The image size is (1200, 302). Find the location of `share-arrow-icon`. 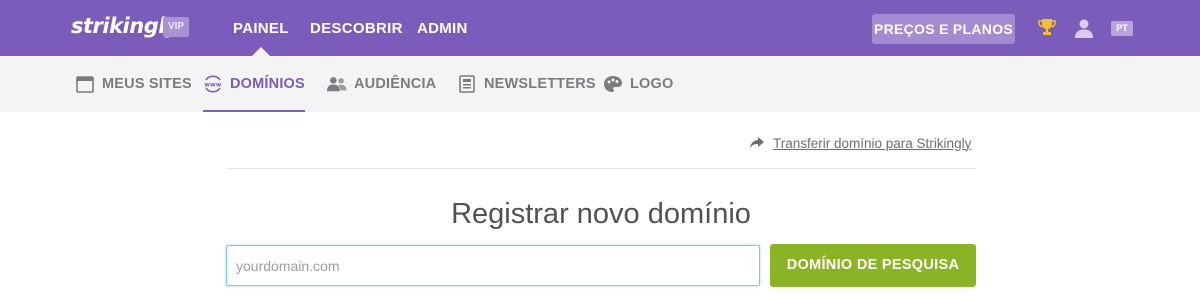

share-arrow-icon is located at coordinates (757, 143).